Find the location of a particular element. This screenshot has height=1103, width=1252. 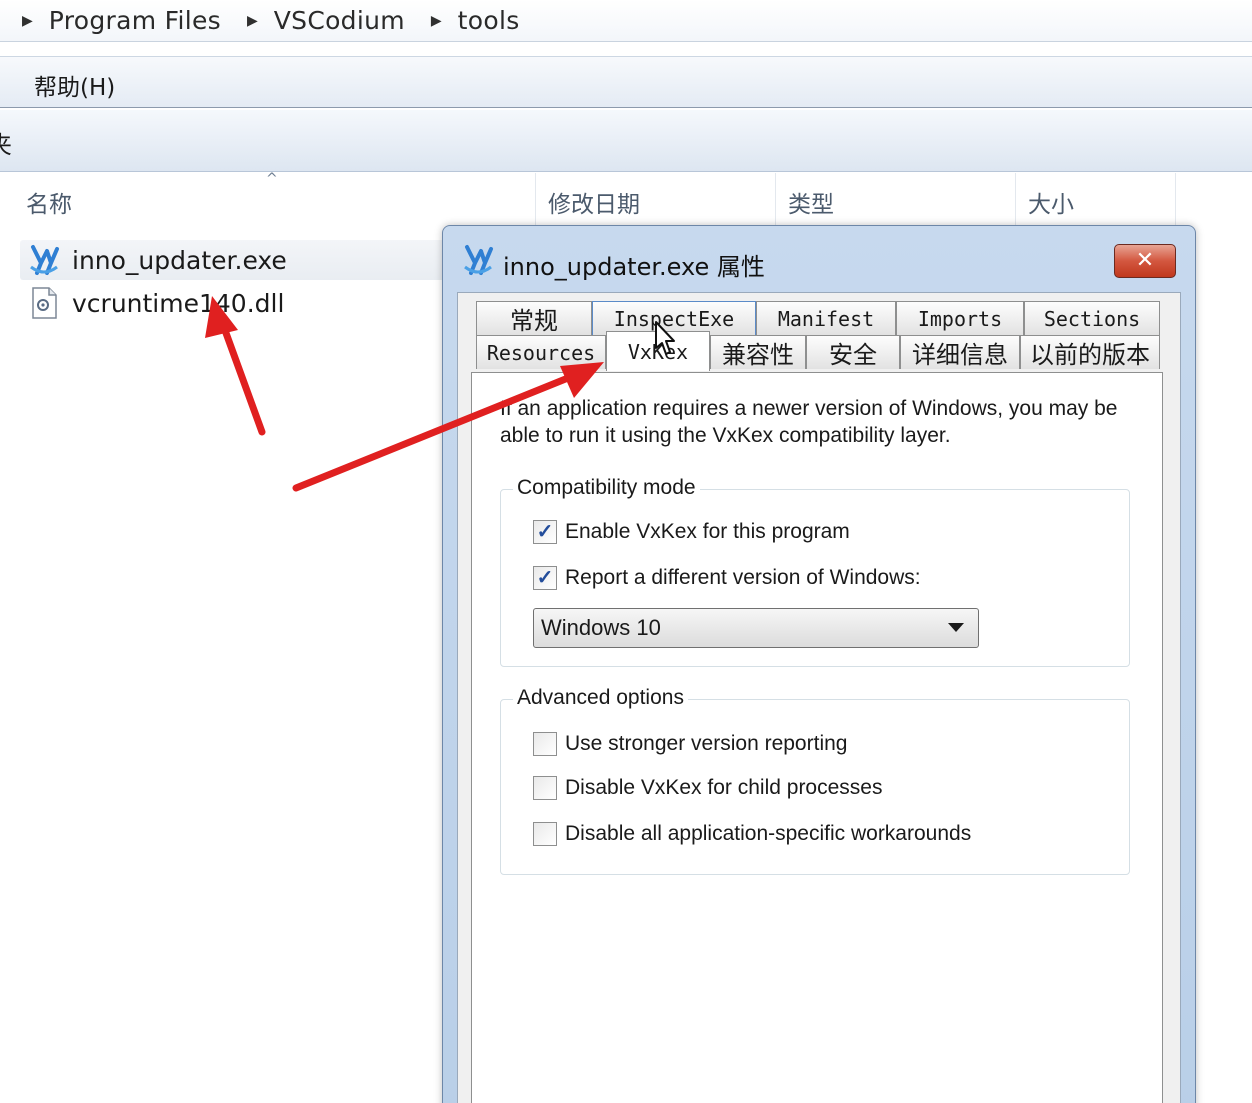

tab-label: 常规 is located at coordinates (534, 321).